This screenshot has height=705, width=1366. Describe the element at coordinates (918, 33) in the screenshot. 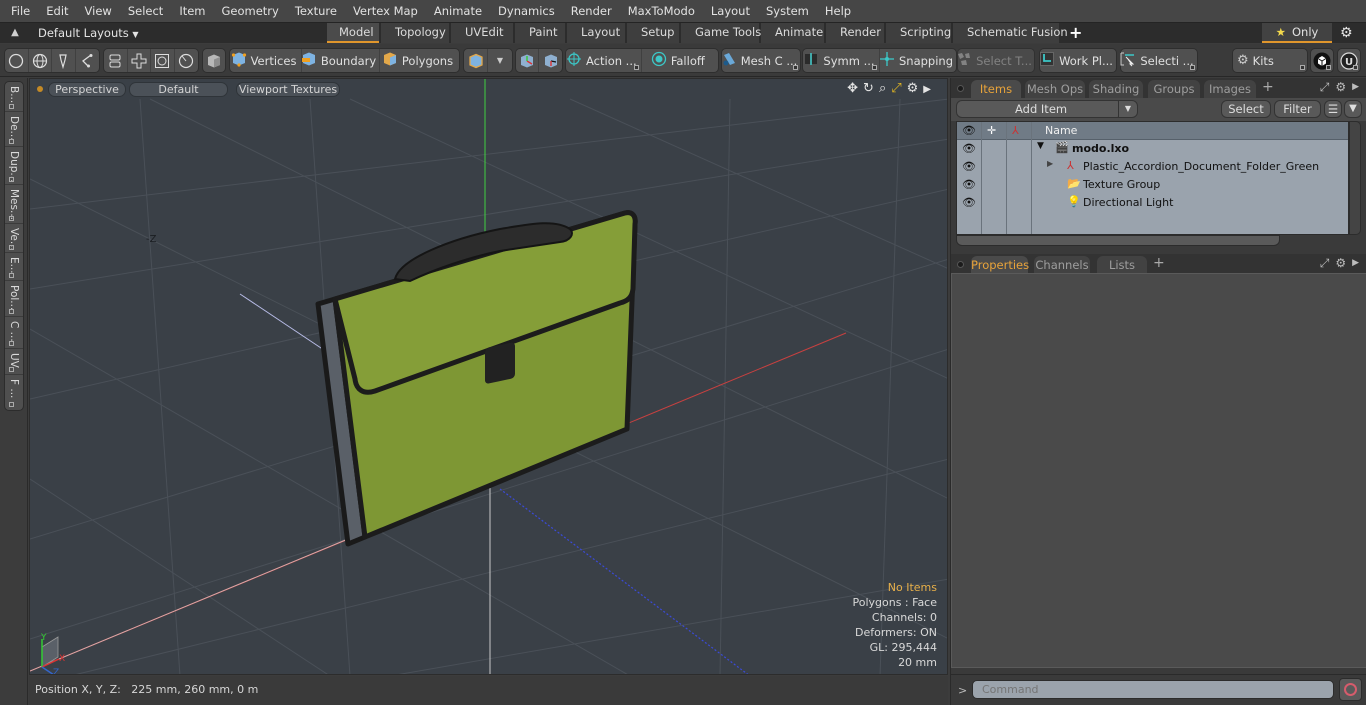

I see `tab-scripting: Scripting` at that location.